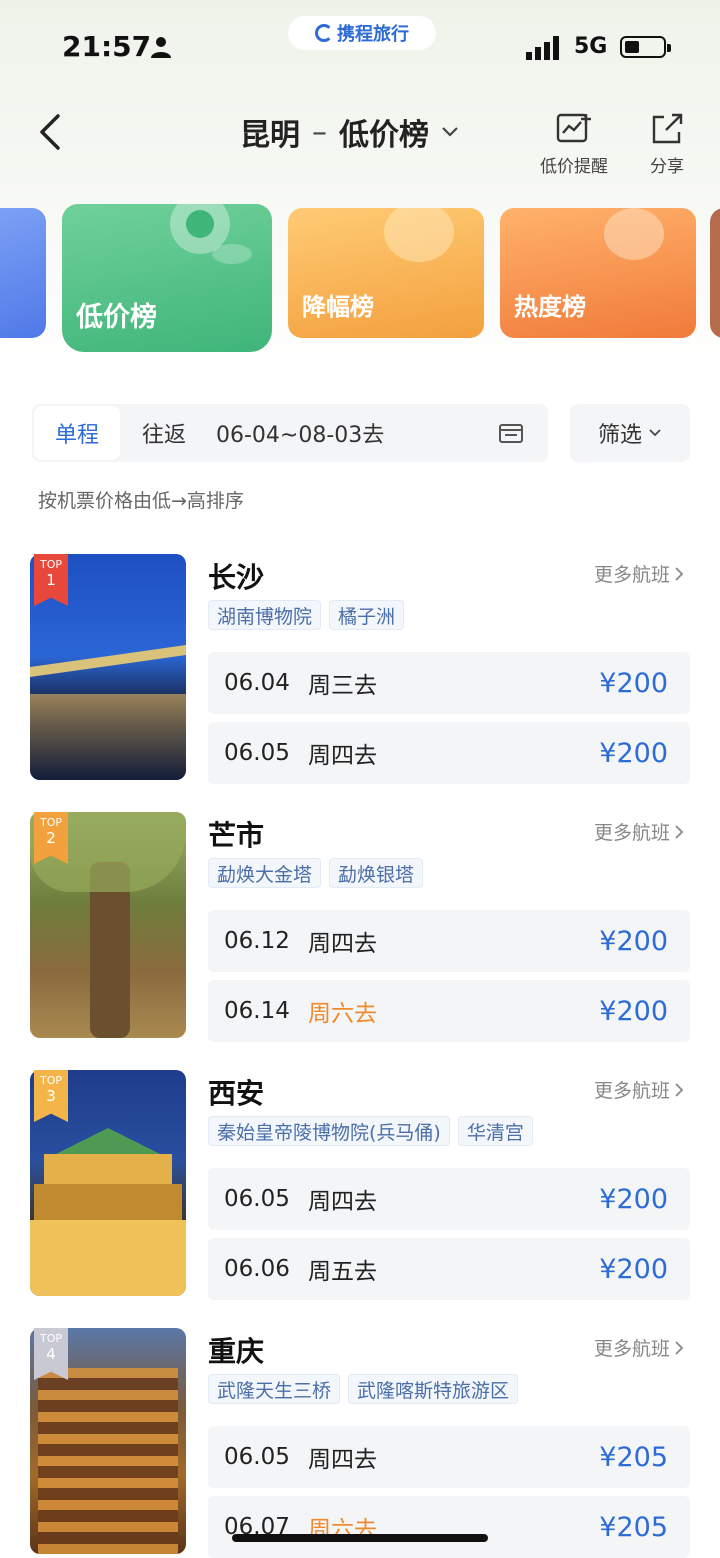 The image size is (720, 1558). I want to click on price-alert-label: 低价提醒, so click(574, 167).